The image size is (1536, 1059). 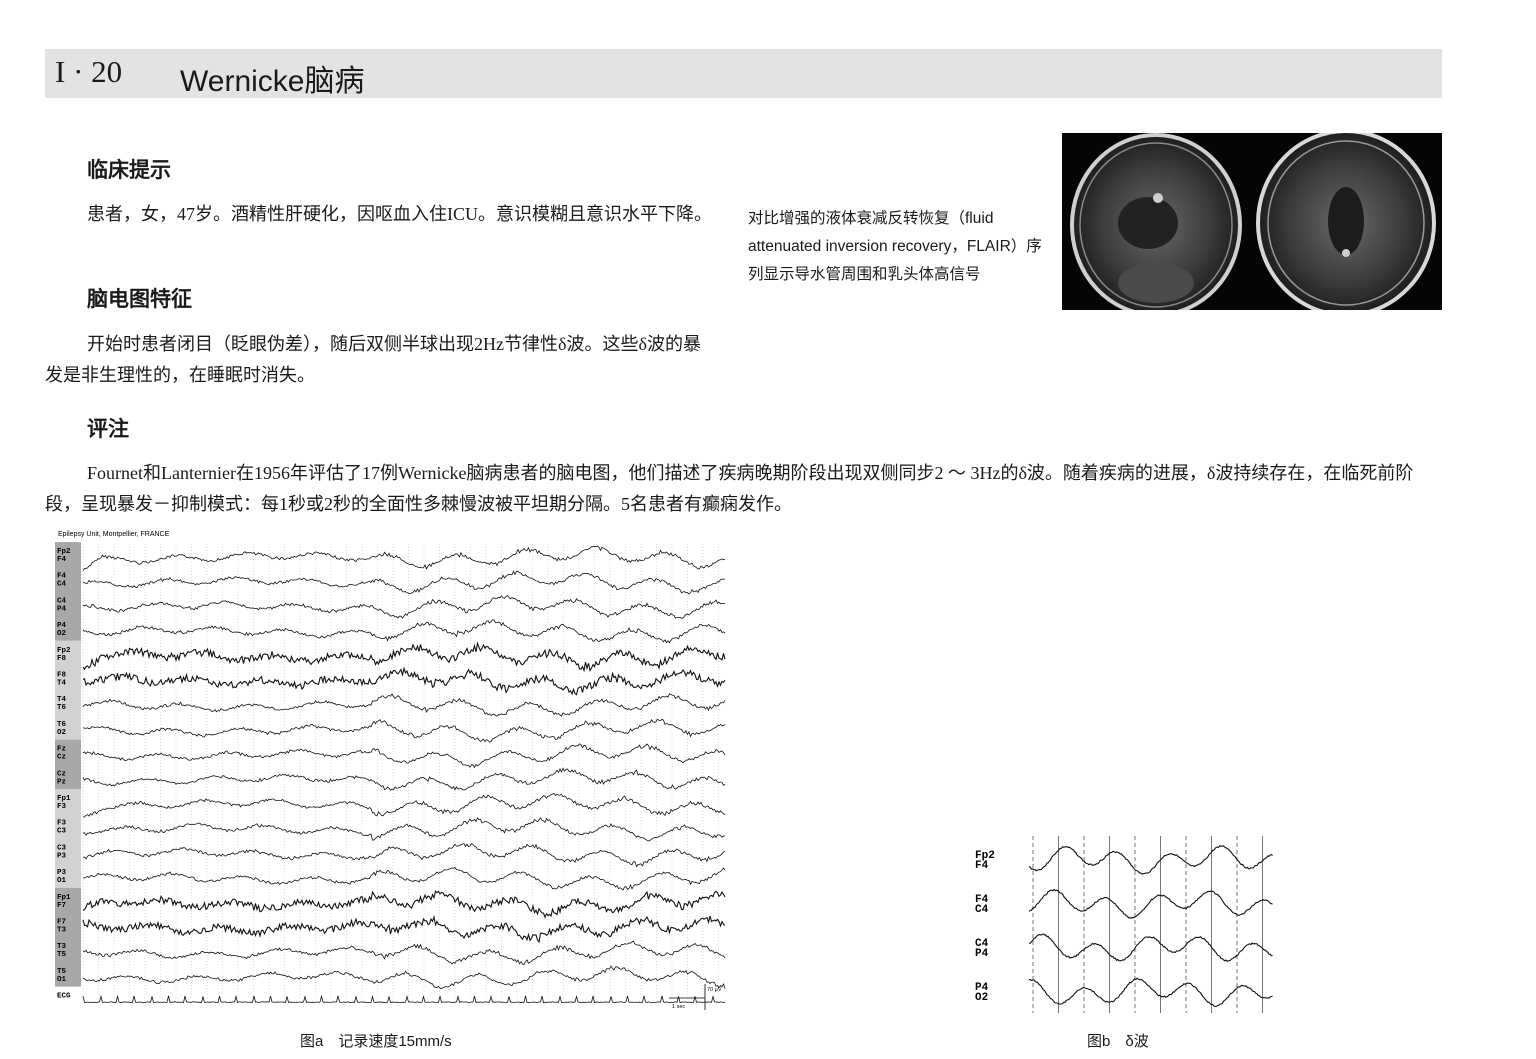 What do you see at coordinates (61, 754) in the screenshot?
I see `channel-label: Fz Cz` at bounding box center [61, 754].